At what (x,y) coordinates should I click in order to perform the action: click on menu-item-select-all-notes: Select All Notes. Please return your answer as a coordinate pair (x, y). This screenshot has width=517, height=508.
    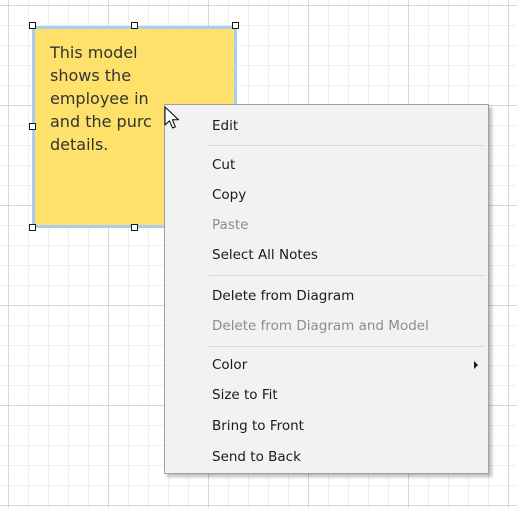
    Looking at the image, I should click on (326, 255).